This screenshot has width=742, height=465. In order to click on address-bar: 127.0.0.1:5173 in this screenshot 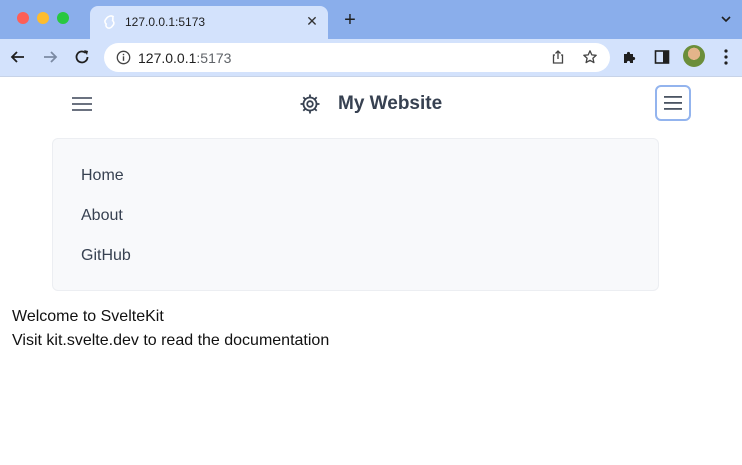, I will do `click(357, 57)`.